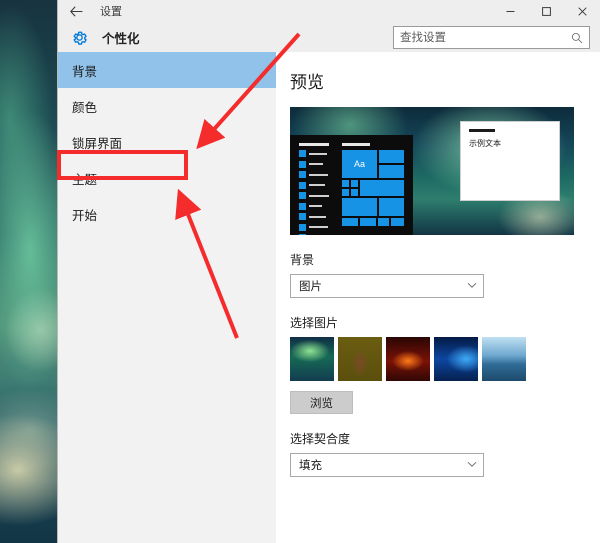  Describe the element at coordinates (387, 286) in the screenshot. I see `background-dropdown: 图片` at that location.